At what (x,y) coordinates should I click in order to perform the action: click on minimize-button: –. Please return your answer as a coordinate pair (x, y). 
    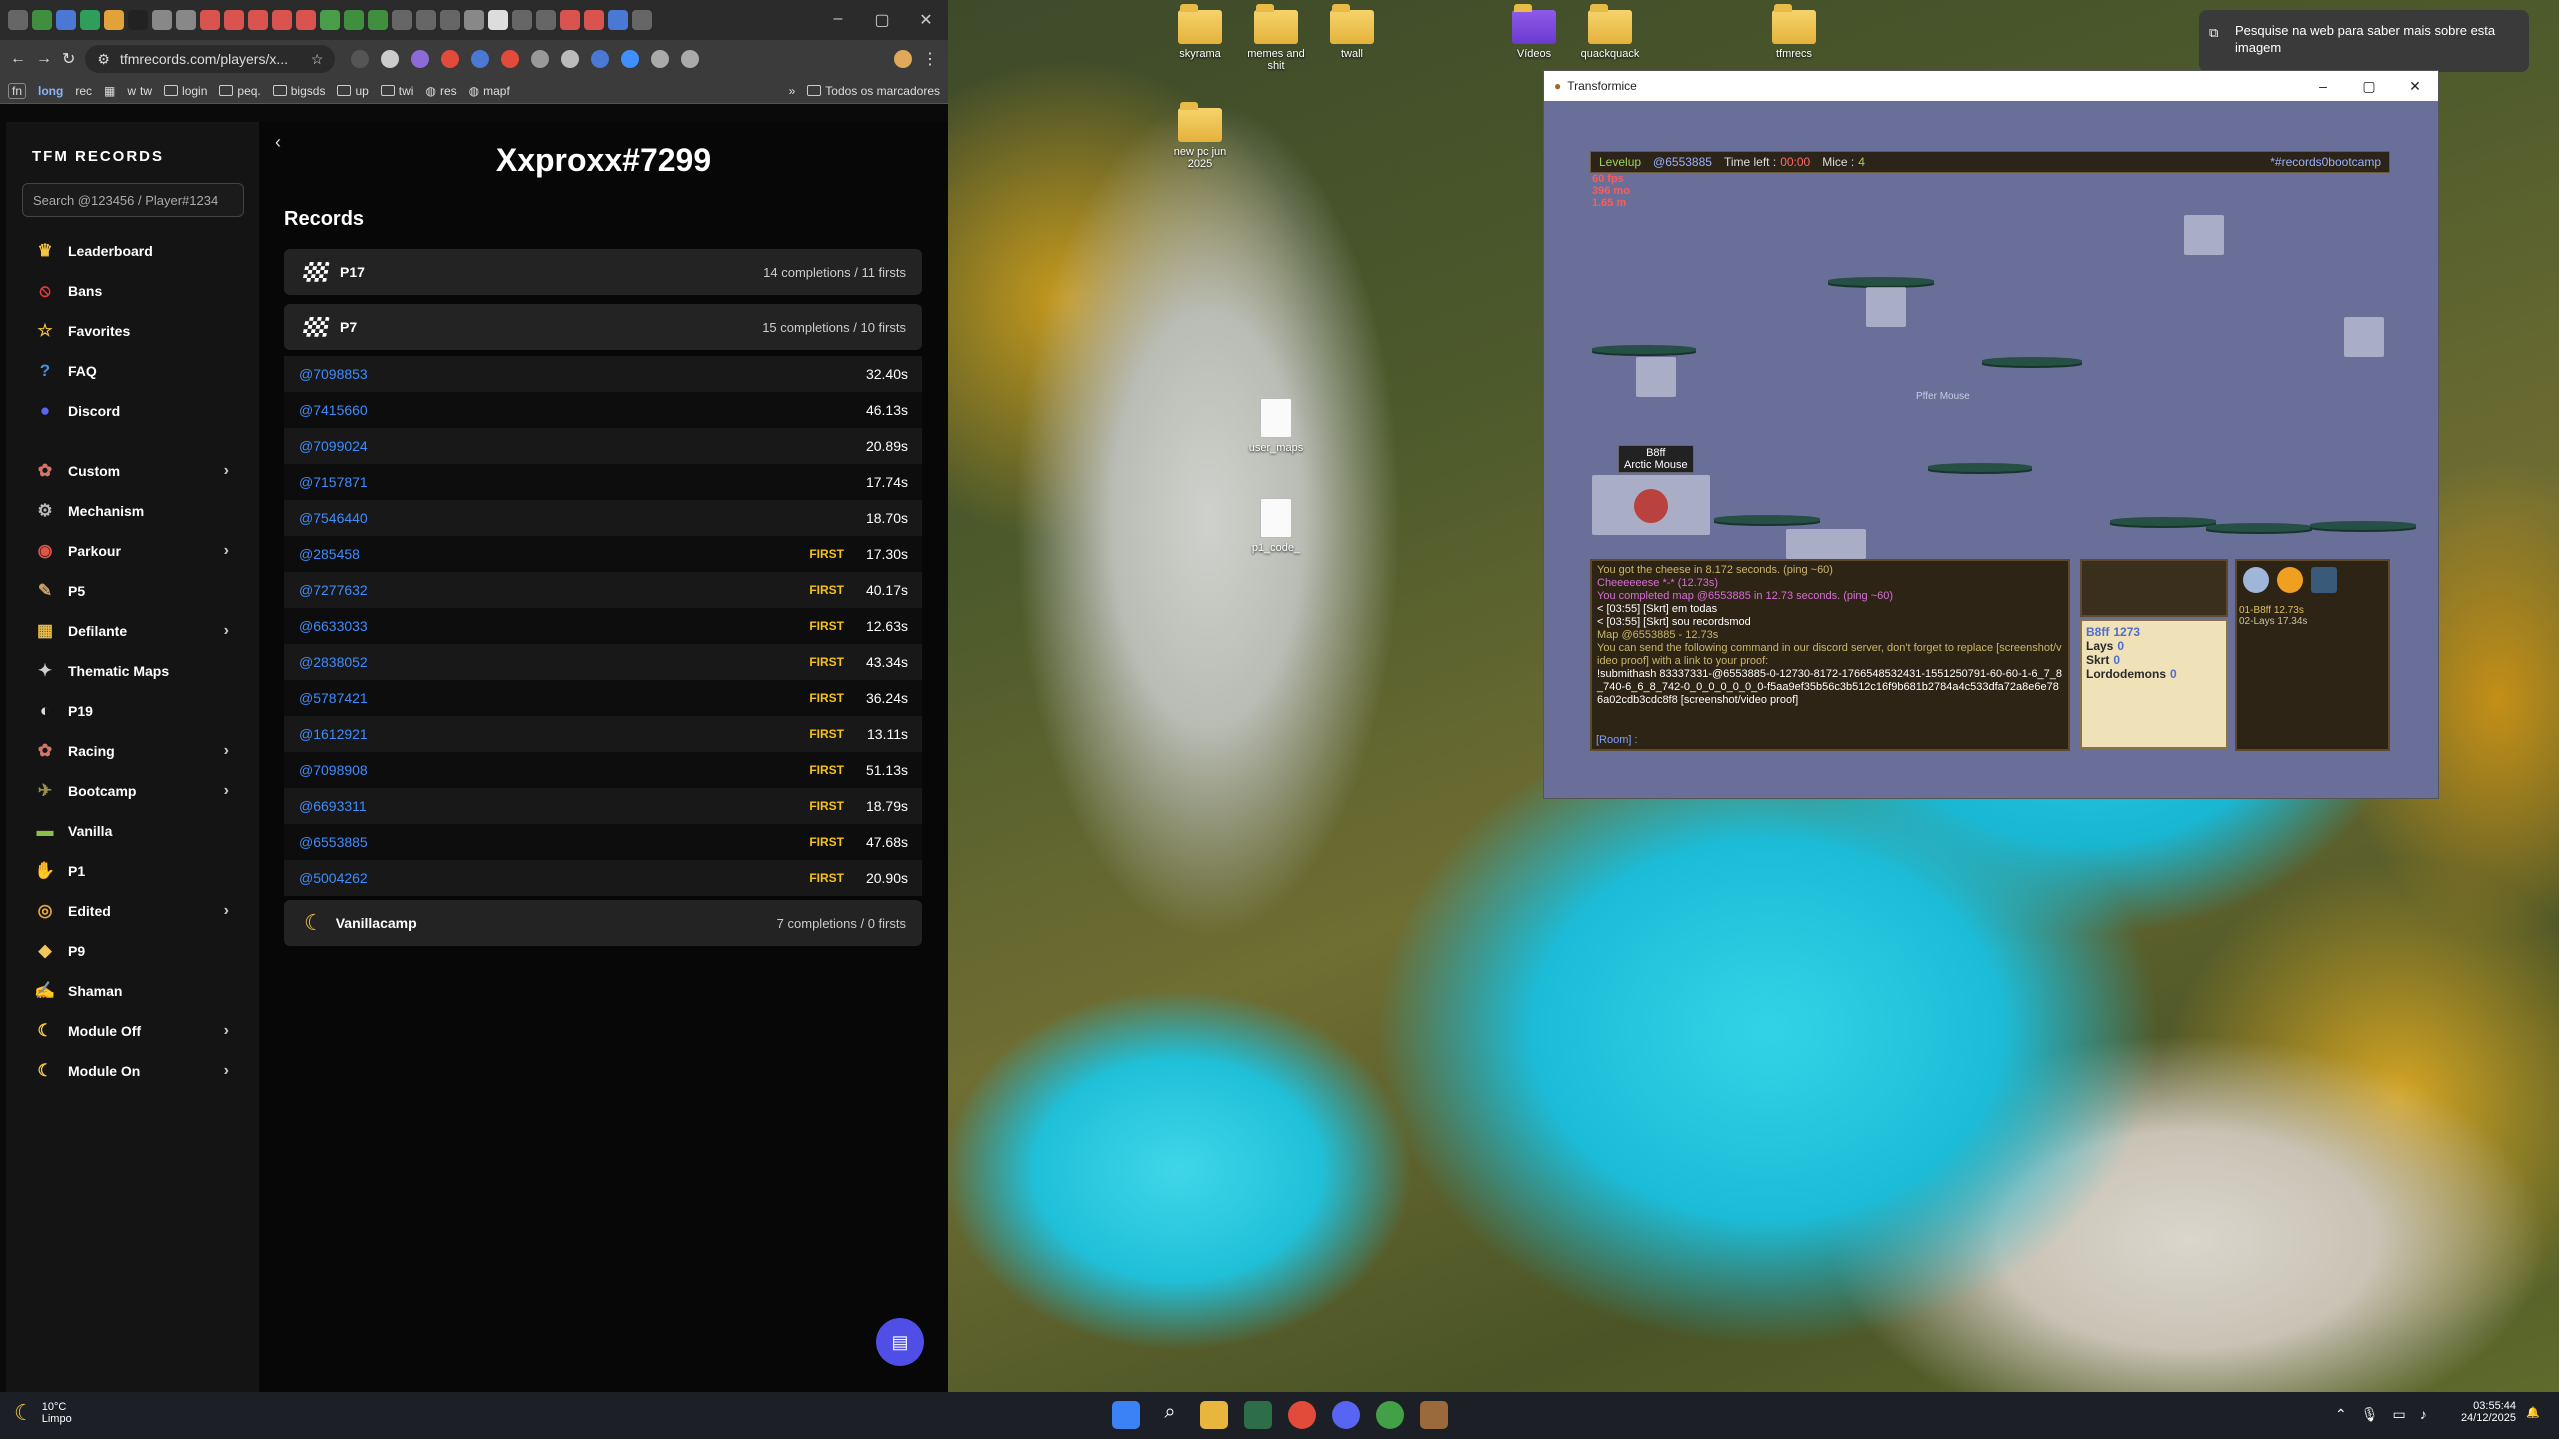
    Looking at the image, I should click on (838, 20).